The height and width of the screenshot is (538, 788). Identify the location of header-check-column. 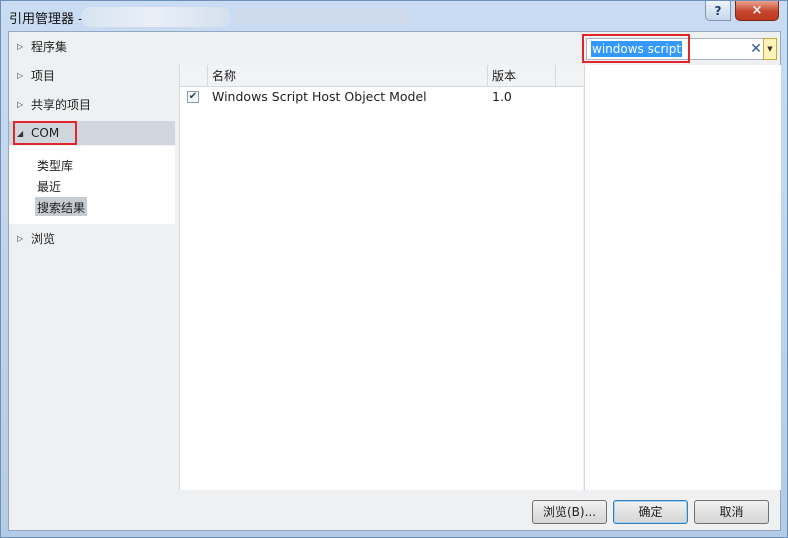
(194, 76).